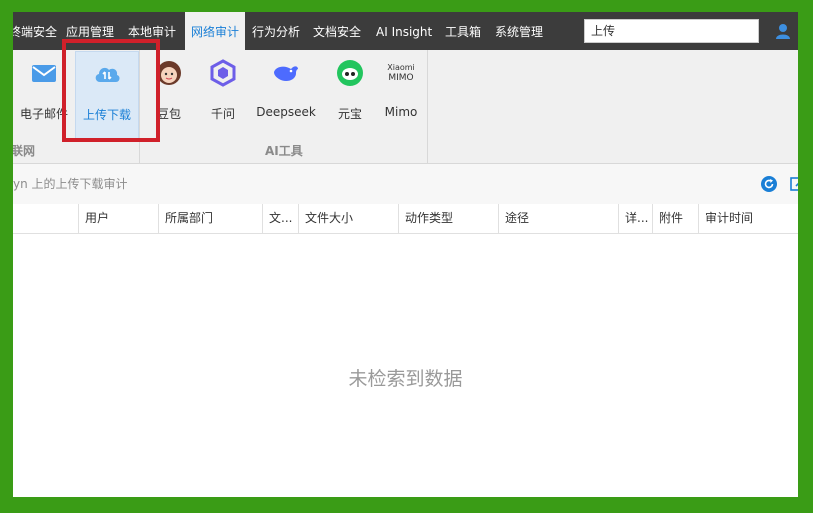  I want to click on column-header-channel: 途径, so click(558, 218).